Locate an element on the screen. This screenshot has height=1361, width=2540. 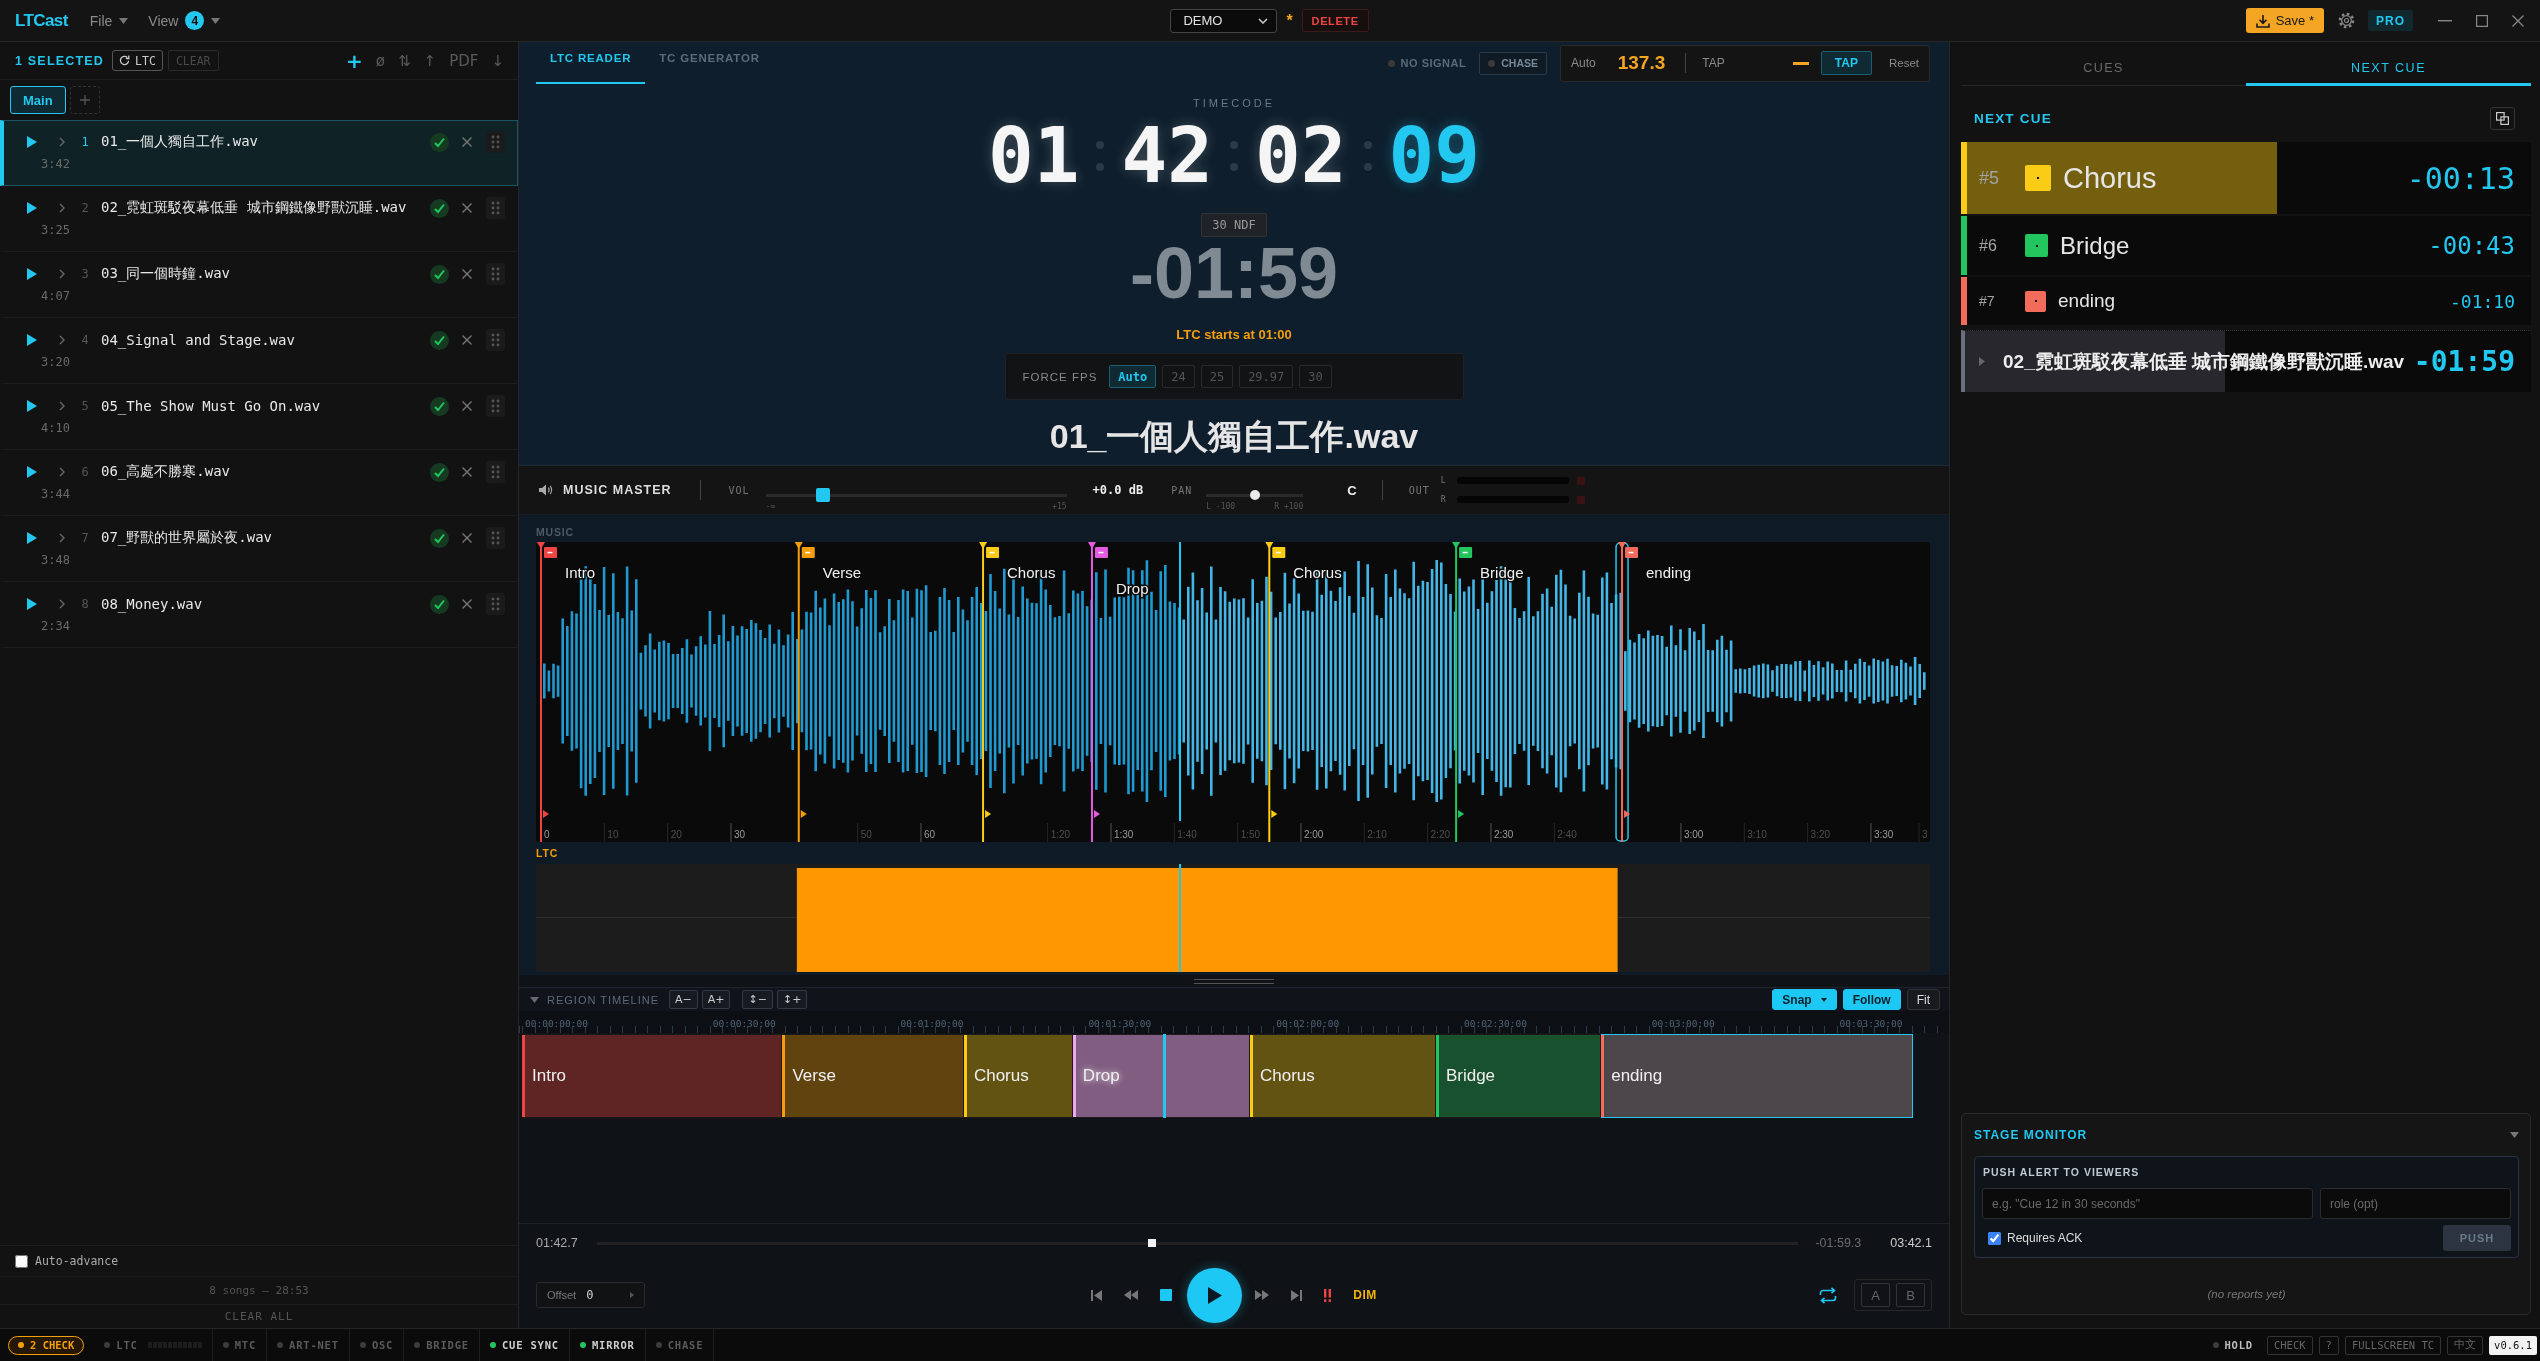
check-alert-button: 2 CHECK is located at coordinates (46, 1345).